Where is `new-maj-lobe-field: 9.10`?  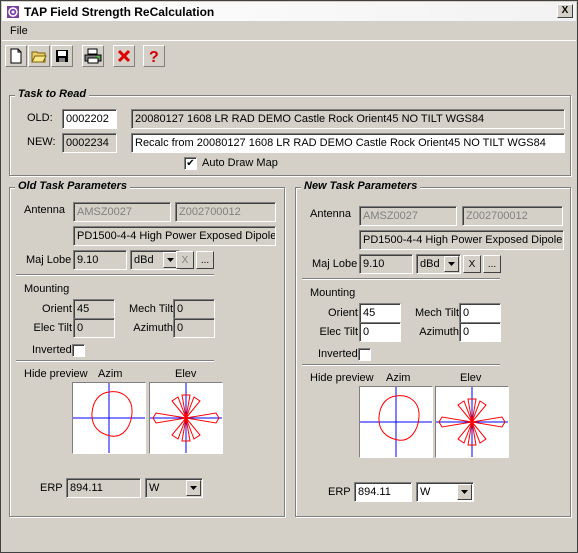 new-maj-lobe-field: 9.10 is located at coordinates (386, 264).